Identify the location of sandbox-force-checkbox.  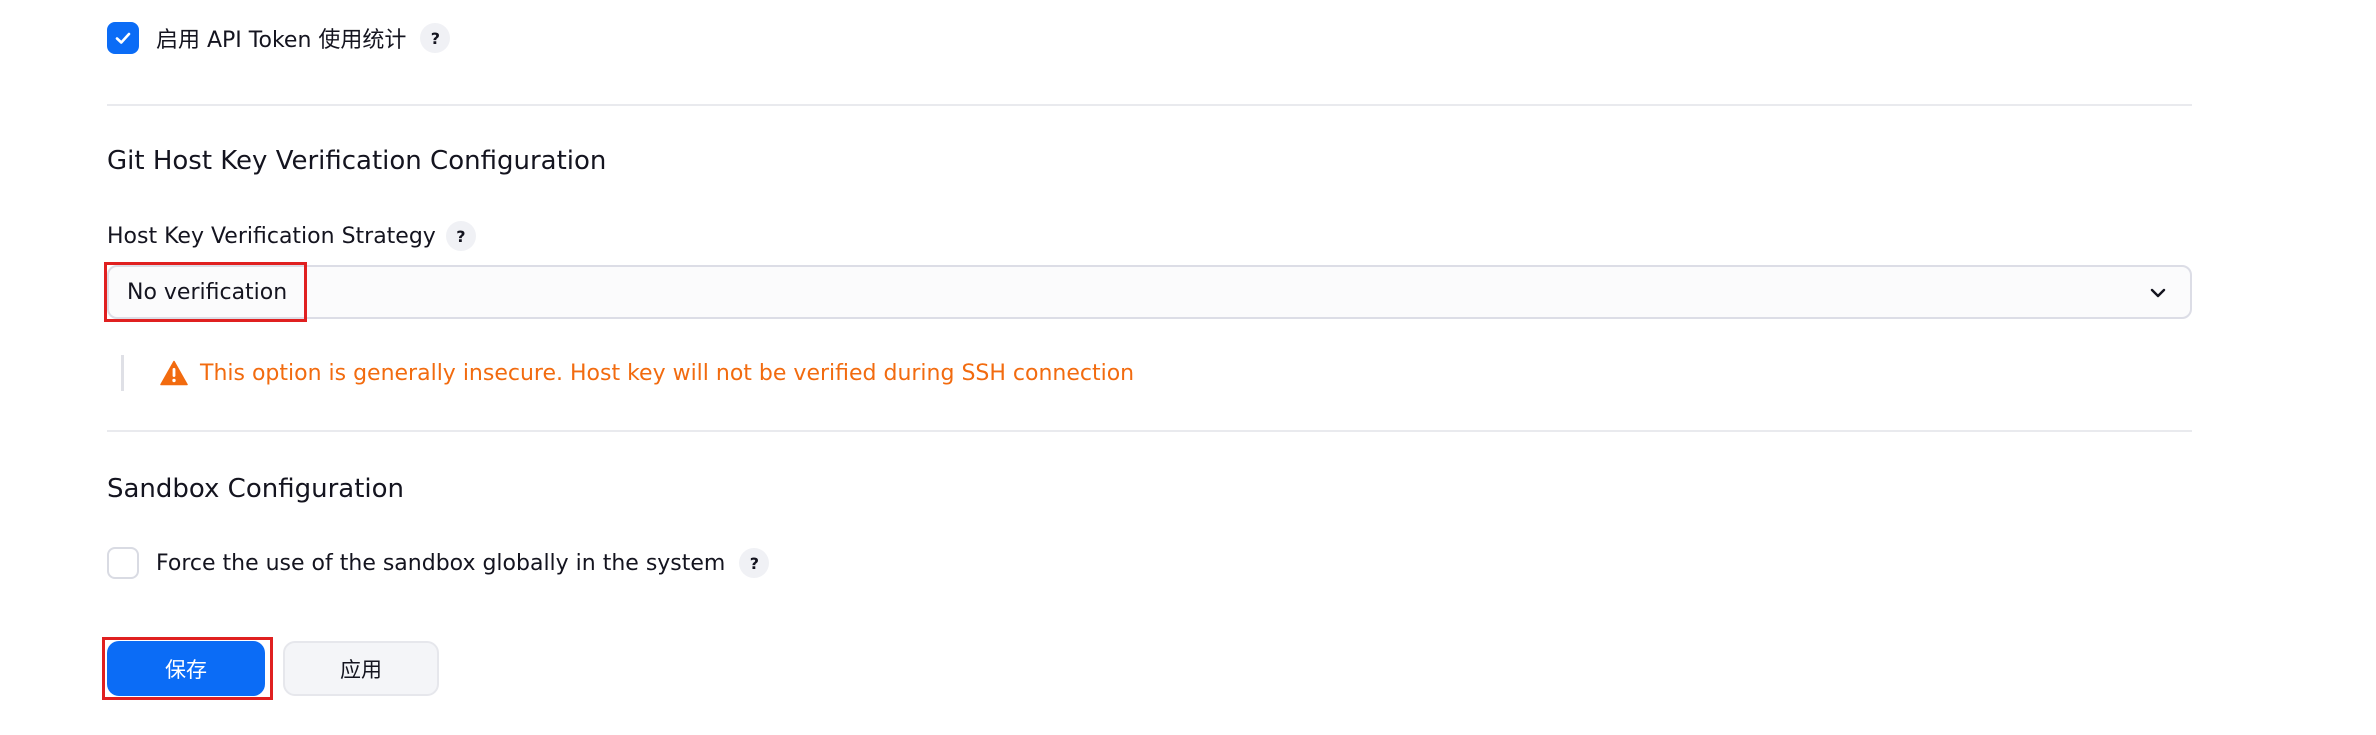
(123, 563).